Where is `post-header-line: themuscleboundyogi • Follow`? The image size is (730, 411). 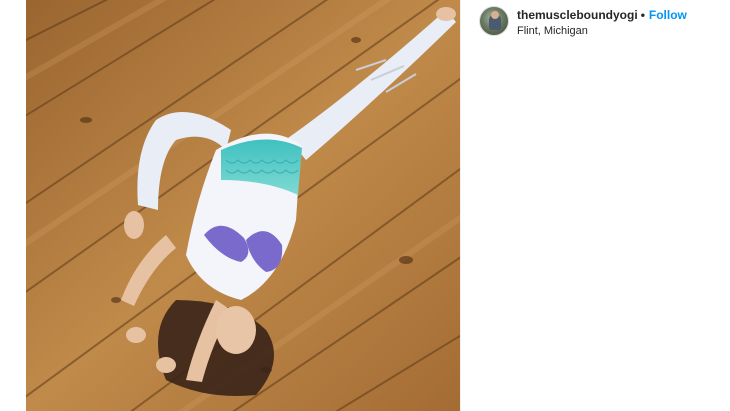
post-header-line: themuscleboundyogi • Follow is located at coordinates (623, 15).